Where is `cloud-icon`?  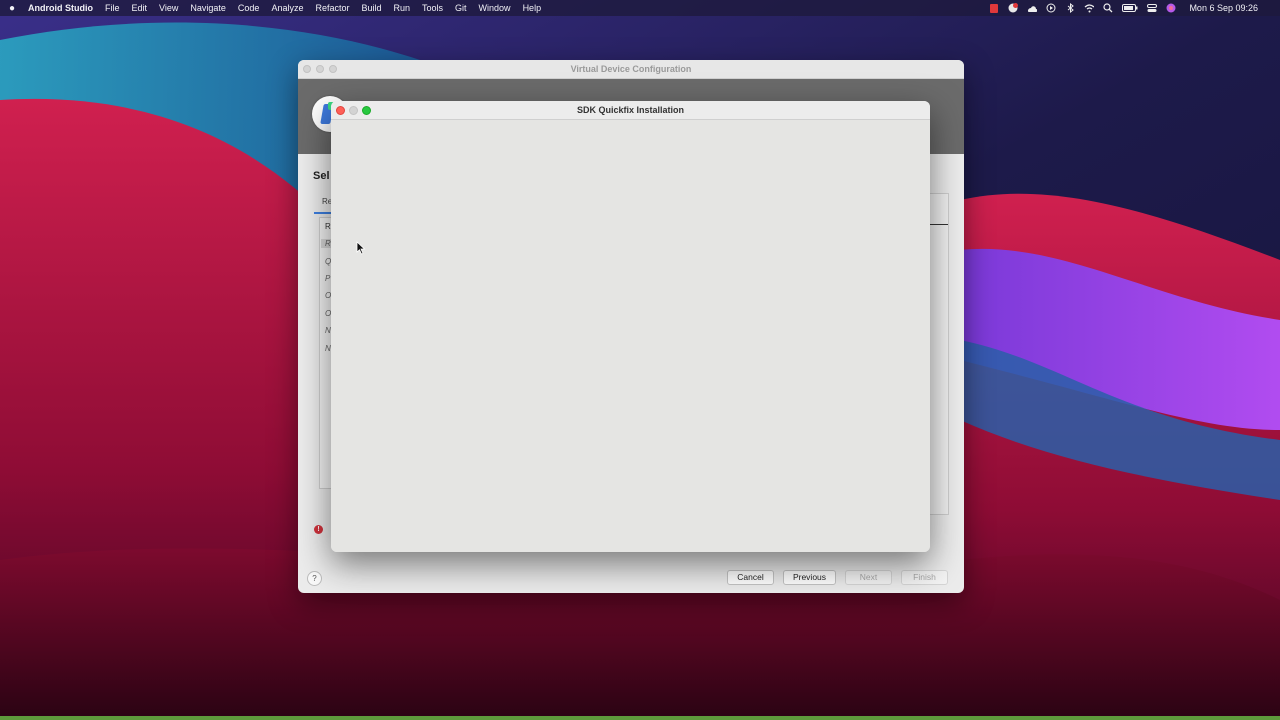 cloud-icon is located at coordinates (1032, 8).